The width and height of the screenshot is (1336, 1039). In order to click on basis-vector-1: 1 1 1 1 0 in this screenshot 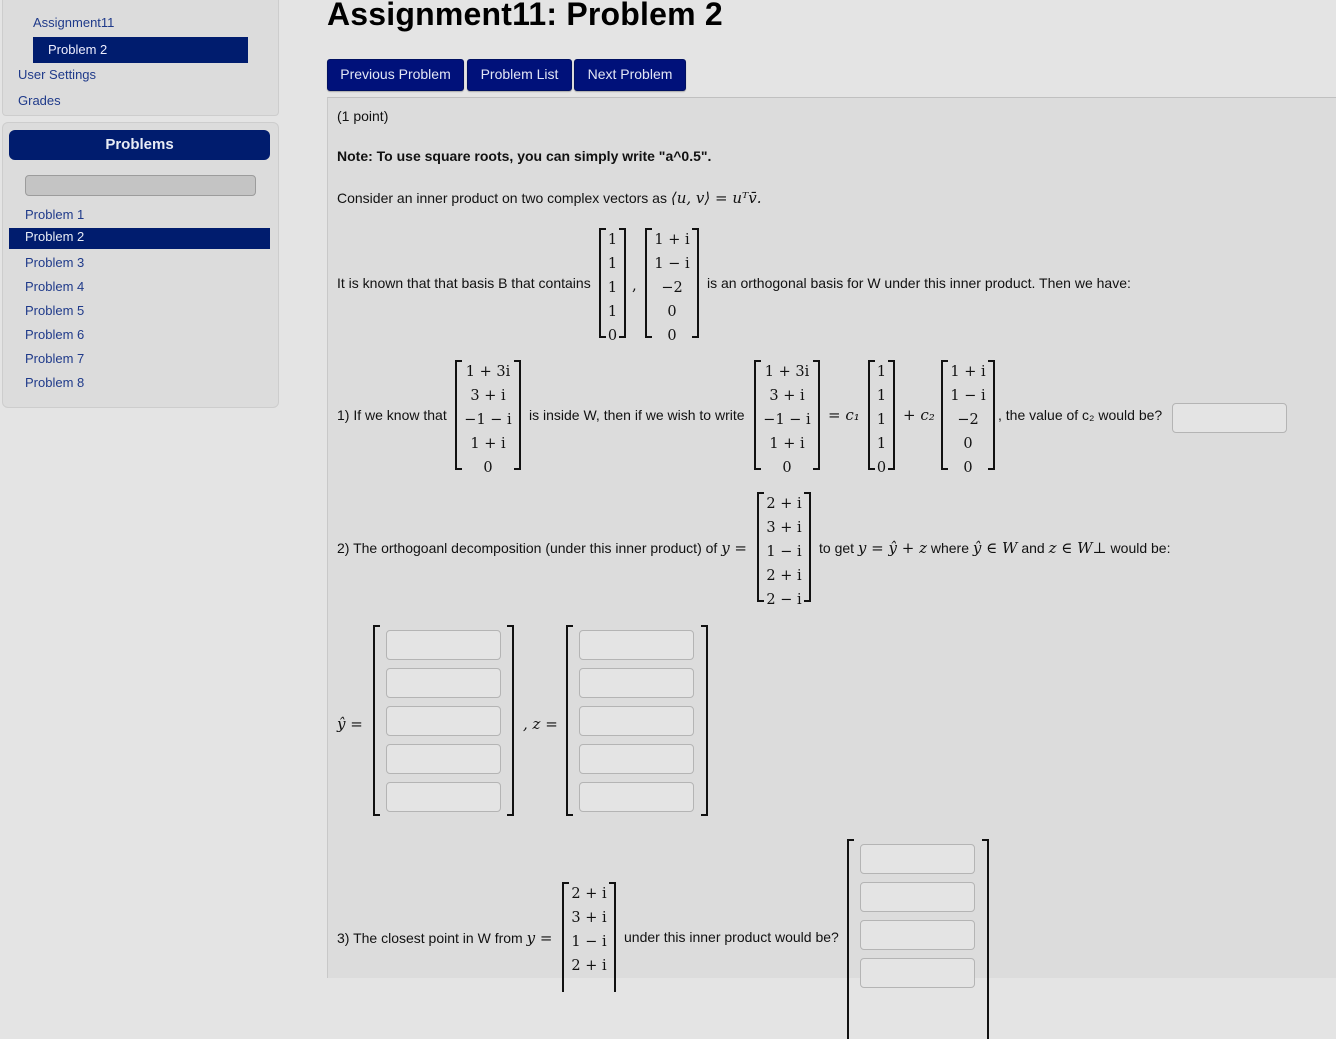, I will do `click(612, 286)`.